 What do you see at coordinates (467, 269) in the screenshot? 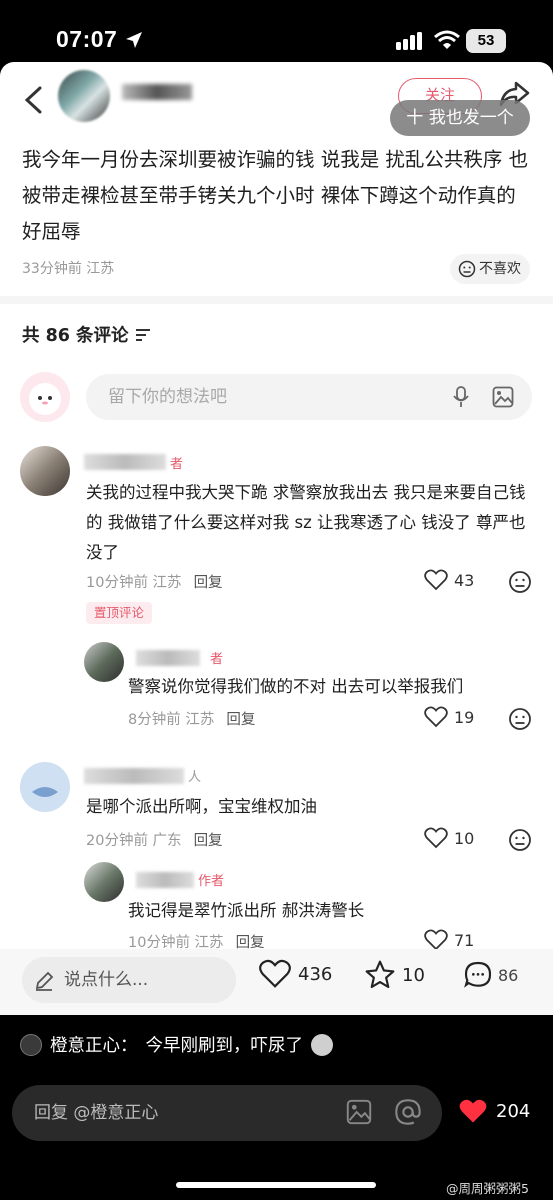
I see `meh-face-icon` at bounding box center [467, 269].